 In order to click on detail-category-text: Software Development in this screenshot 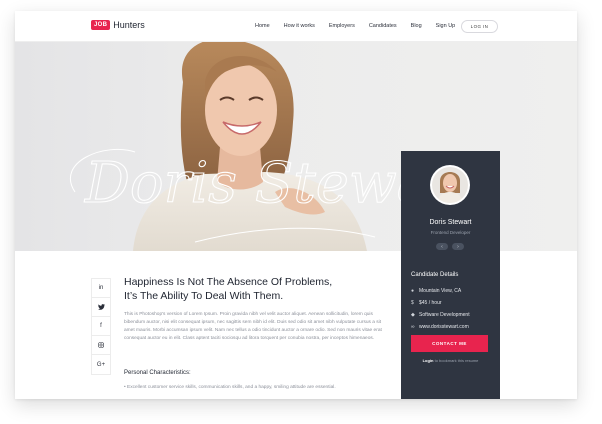, I will do `click(444, 315)`.